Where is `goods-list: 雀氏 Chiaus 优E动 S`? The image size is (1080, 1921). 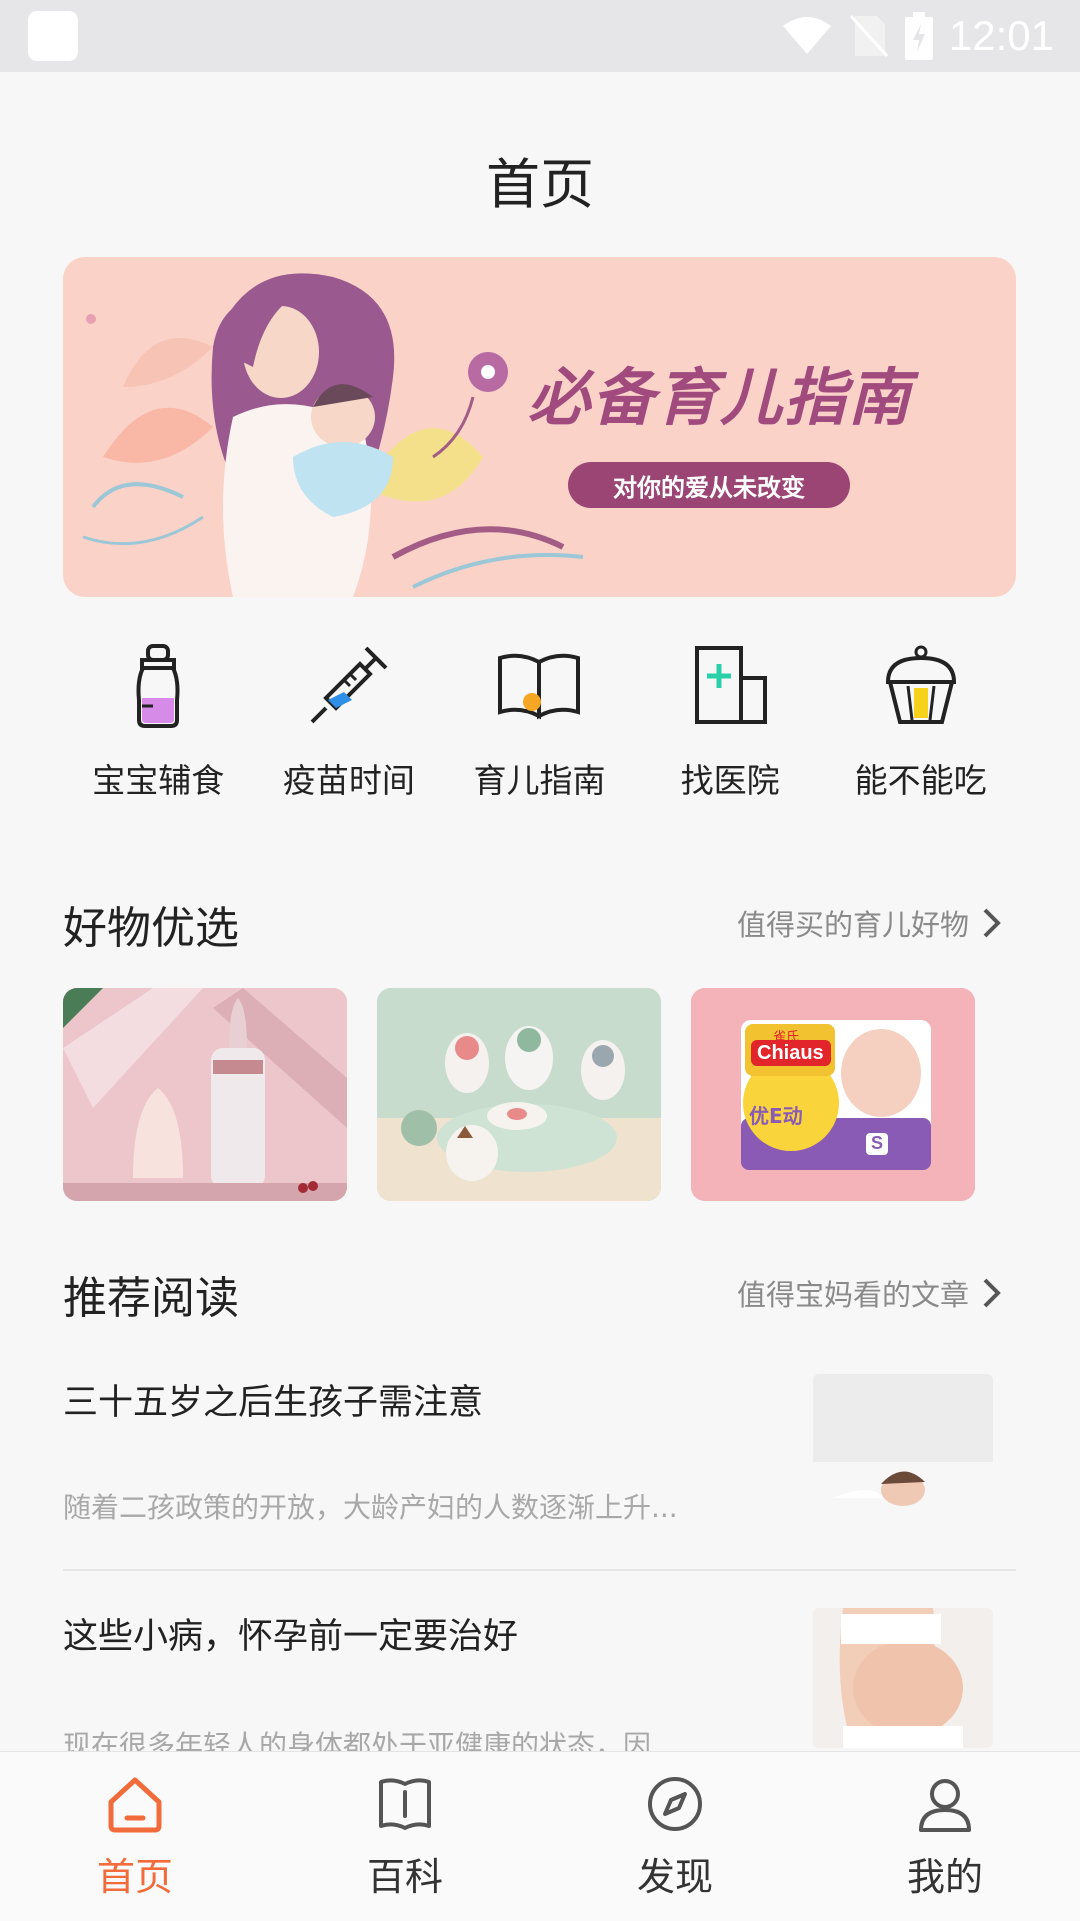
goods-list: 雀氏 Chiaus 优E动 S is located at coordinates (553, 1094).